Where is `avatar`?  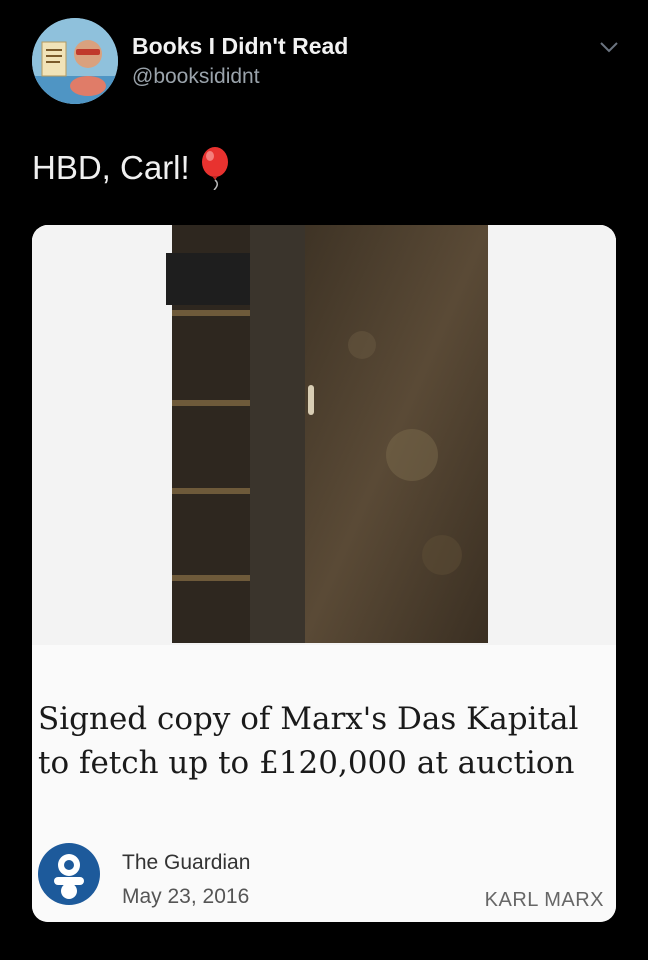
avatar is located at coordinates (75, 61).